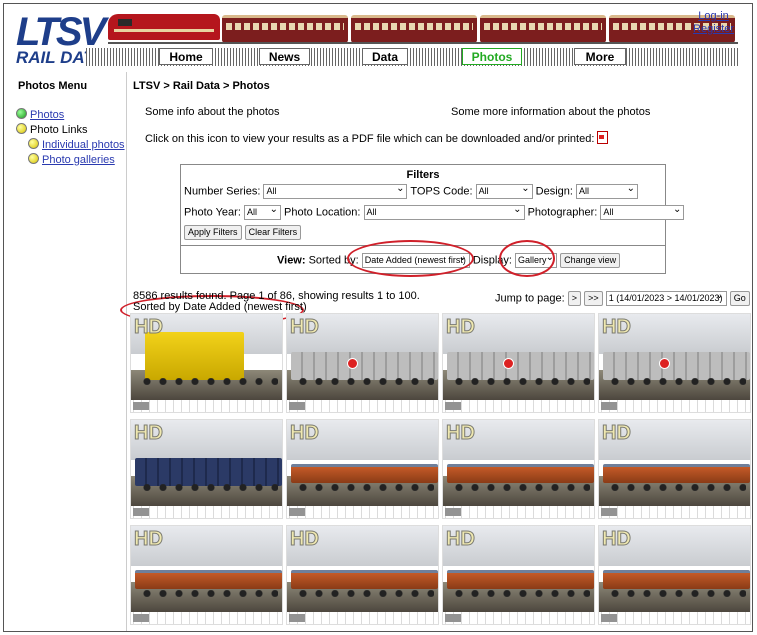 The image size is (757, 635). Describe the element at coordinates (322, 212) in the screenshot. I see `photo-location-label: Photo Location:` at that location.